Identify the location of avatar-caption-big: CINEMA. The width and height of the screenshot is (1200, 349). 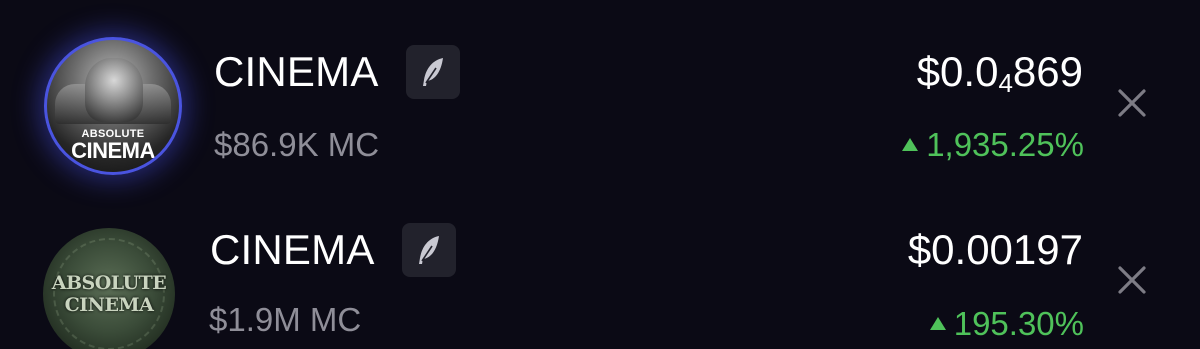
(113, 150).